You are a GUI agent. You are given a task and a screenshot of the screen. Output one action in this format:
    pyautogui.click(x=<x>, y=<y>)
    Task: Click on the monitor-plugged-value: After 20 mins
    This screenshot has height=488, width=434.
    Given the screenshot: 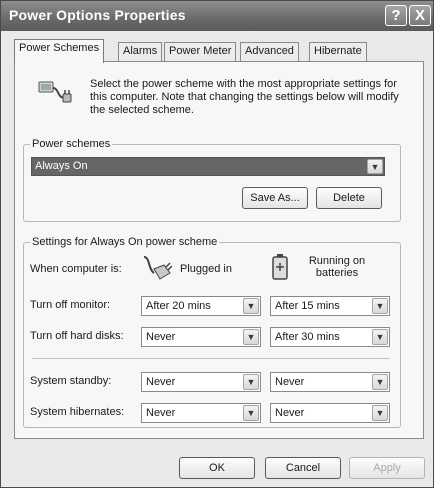 What is the action you would take?
    pyautogui.click(x=178, y=306)
    